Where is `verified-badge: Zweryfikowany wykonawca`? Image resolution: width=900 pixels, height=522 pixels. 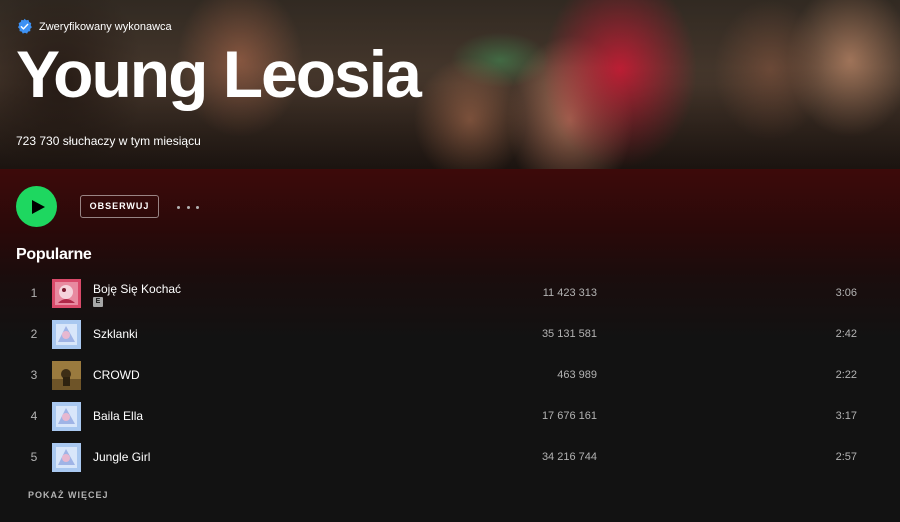 verified-badge: Zweryfikowany wykonawca is located at coordinates (94, 26).